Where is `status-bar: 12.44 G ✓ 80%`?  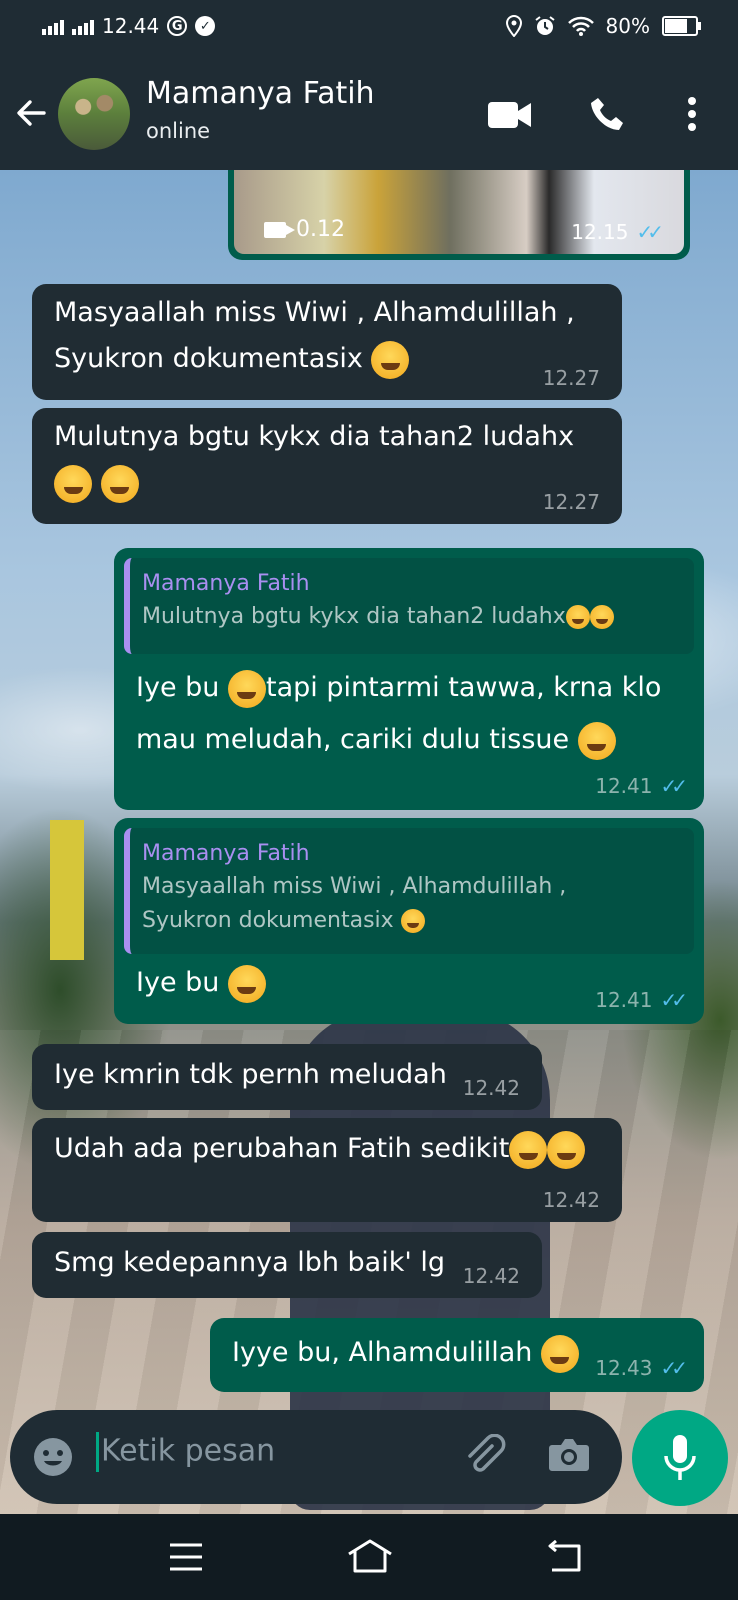
status-bar: 12.44 G ✓ 80% is located at coordinates (369, 30).